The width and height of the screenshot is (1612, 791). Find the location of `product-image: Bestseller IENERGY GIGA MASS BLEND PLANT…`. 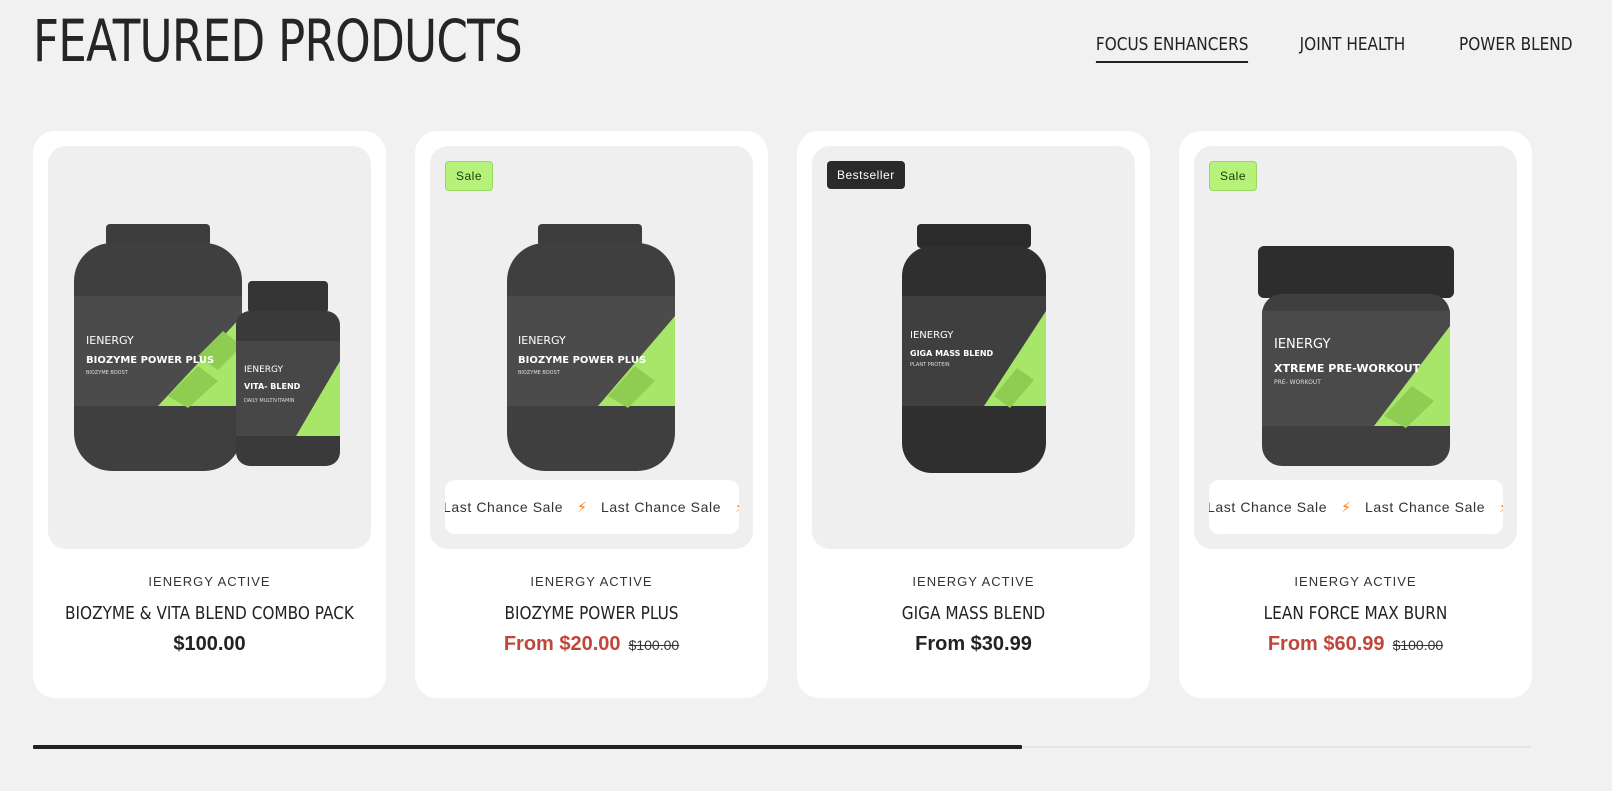

product-image: Bestseller IENERGY GIGA MASS BLEND PLANT… is located at coordinates (973, 347).